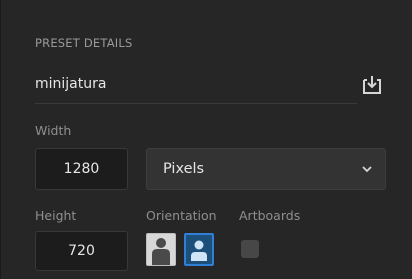  I want to click on orientation-label: Orientation, so click(181, 215).